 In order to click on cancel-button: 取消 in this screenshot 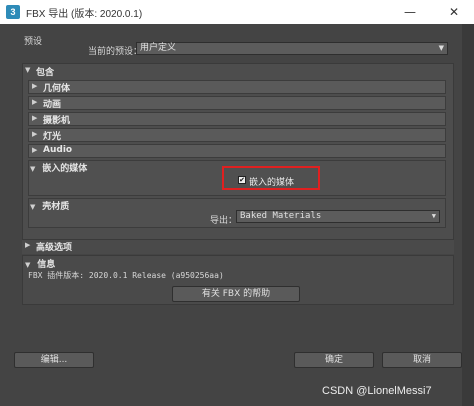, I will do `click(422, 360)`.